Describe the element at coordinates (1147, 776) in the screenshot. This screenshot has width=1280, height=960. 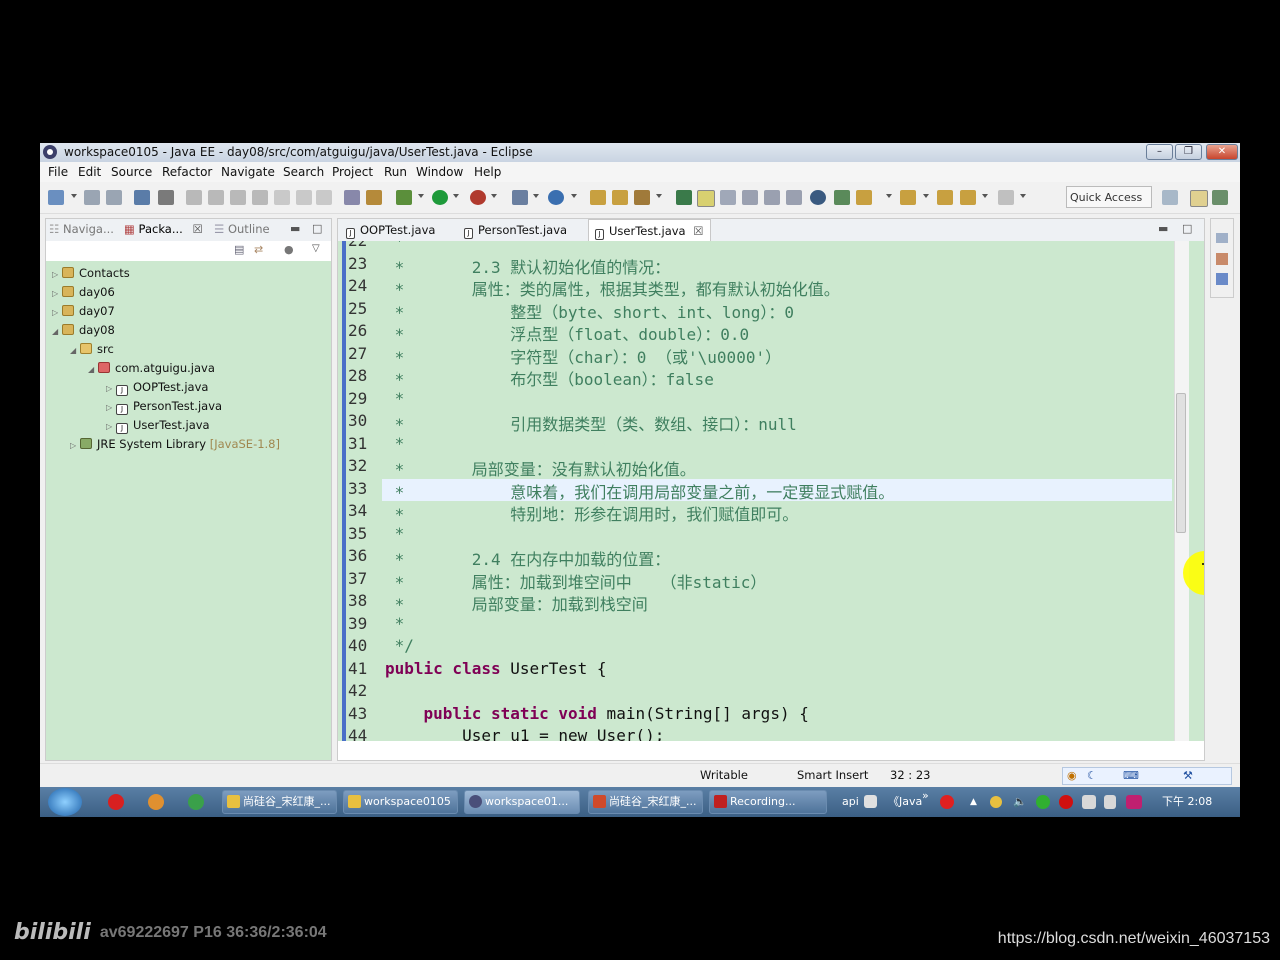
I see `ime-toolbar: ◉ ☾ ⌨ ⚒` at that location.